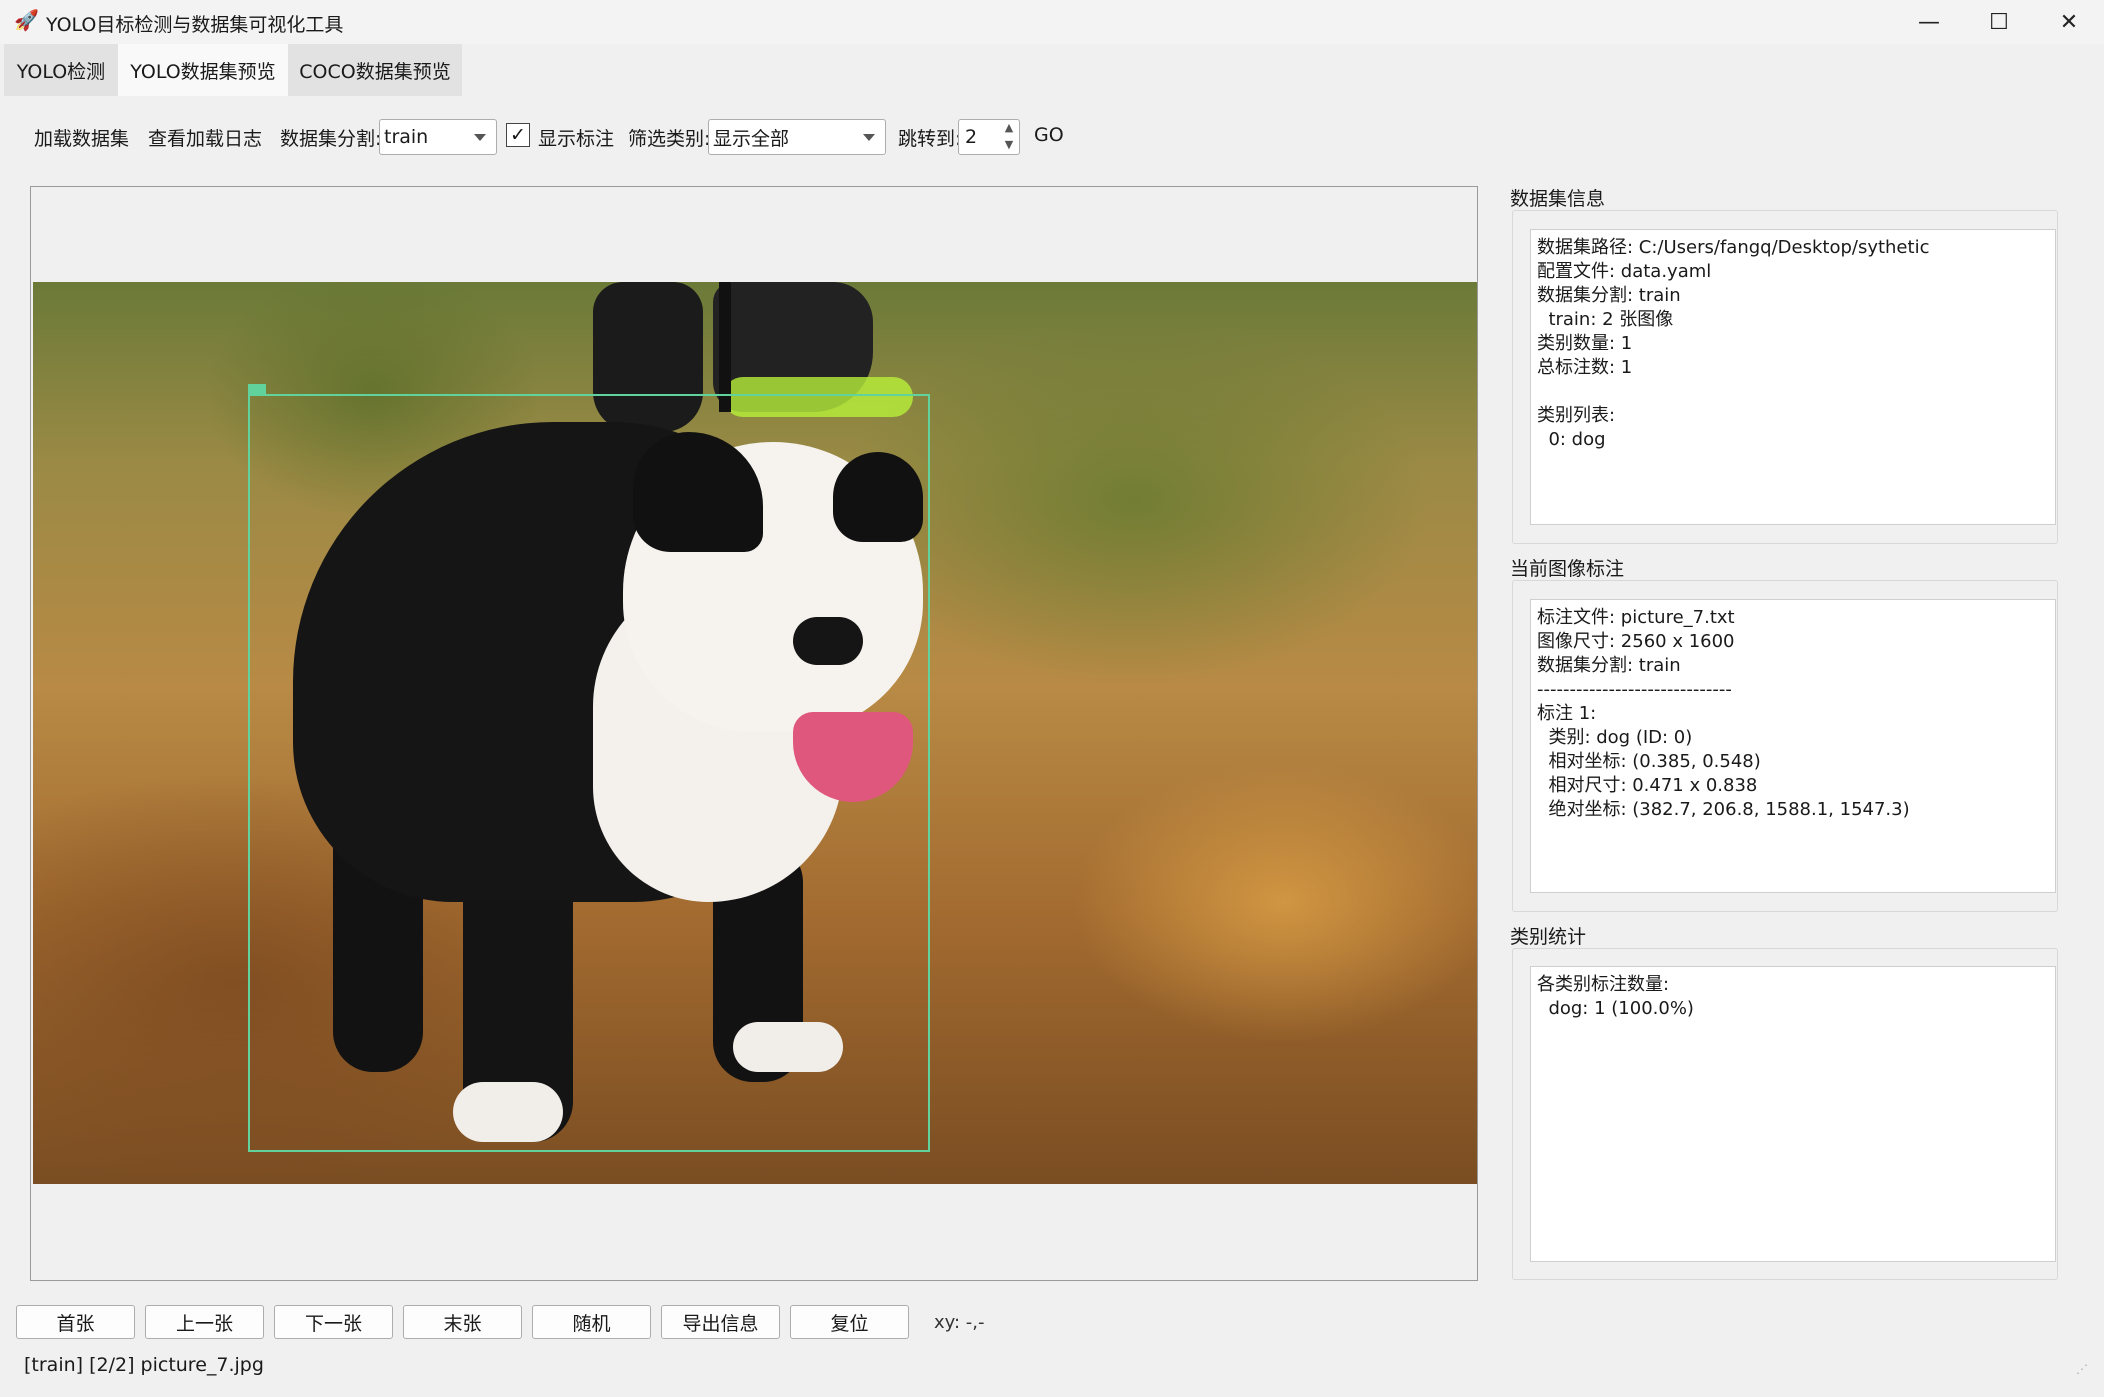 The width and height of the screenshot is (2104, 1397). Describe the element at coordinates (406, 137) in the screenshot. I see `split-select-value: train` at that location.